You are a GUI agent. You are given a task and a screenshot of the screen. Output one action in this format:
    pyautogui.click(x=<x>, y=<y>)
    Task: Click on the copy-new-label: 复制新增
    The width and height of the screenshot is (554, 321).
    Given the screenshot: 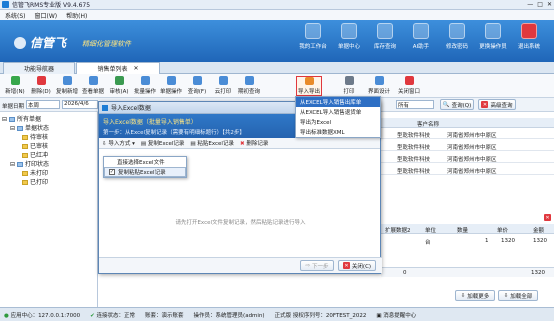 What is the action you would take?
    pyautogui.click(x=66, y=92)
    